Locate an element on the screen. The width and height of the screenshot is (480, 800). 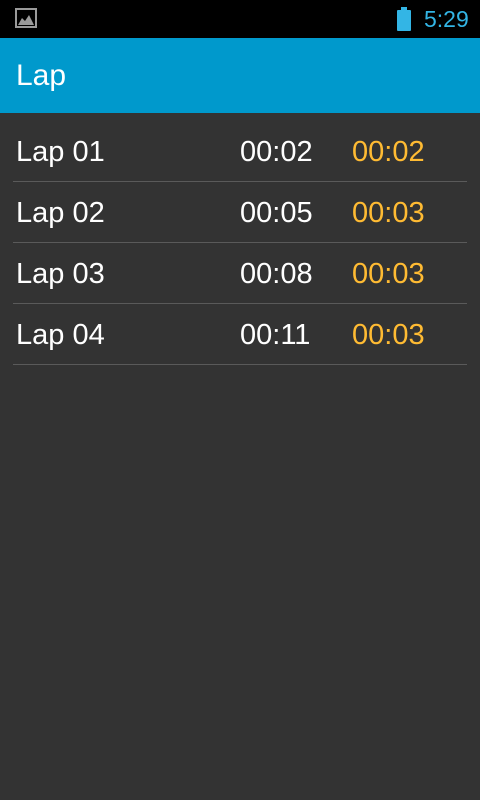
lap-total-time: 00:08 is located at coordinates (276, 274).